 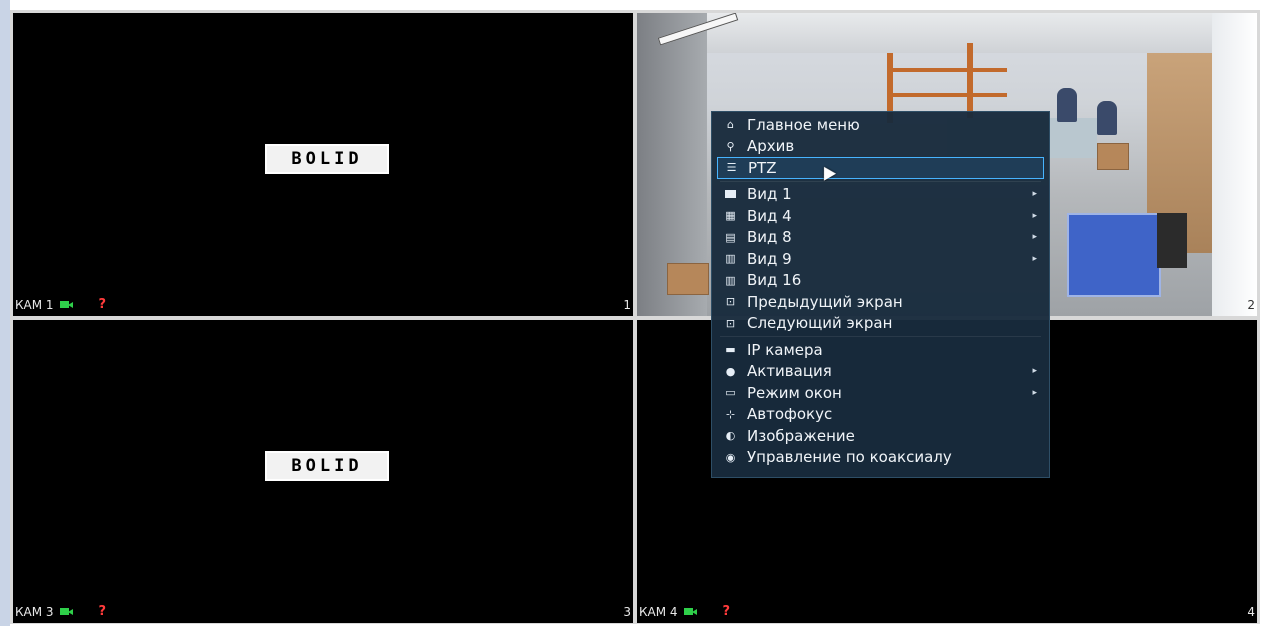 I want to click on camera-name: КАМ 3, so click(x=34, y=611).